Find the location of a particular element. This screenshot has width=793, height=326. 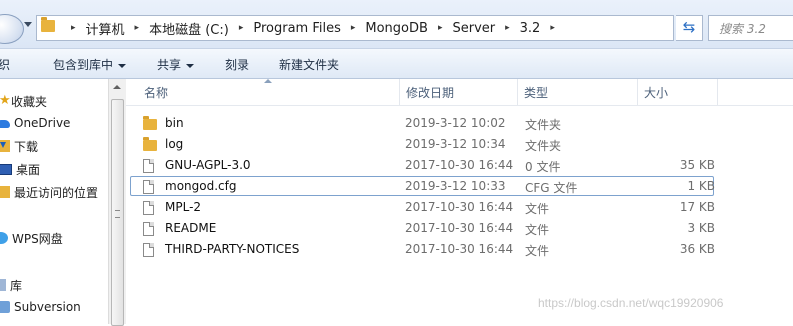

cloud-icon is located at coordinates (5, 124).